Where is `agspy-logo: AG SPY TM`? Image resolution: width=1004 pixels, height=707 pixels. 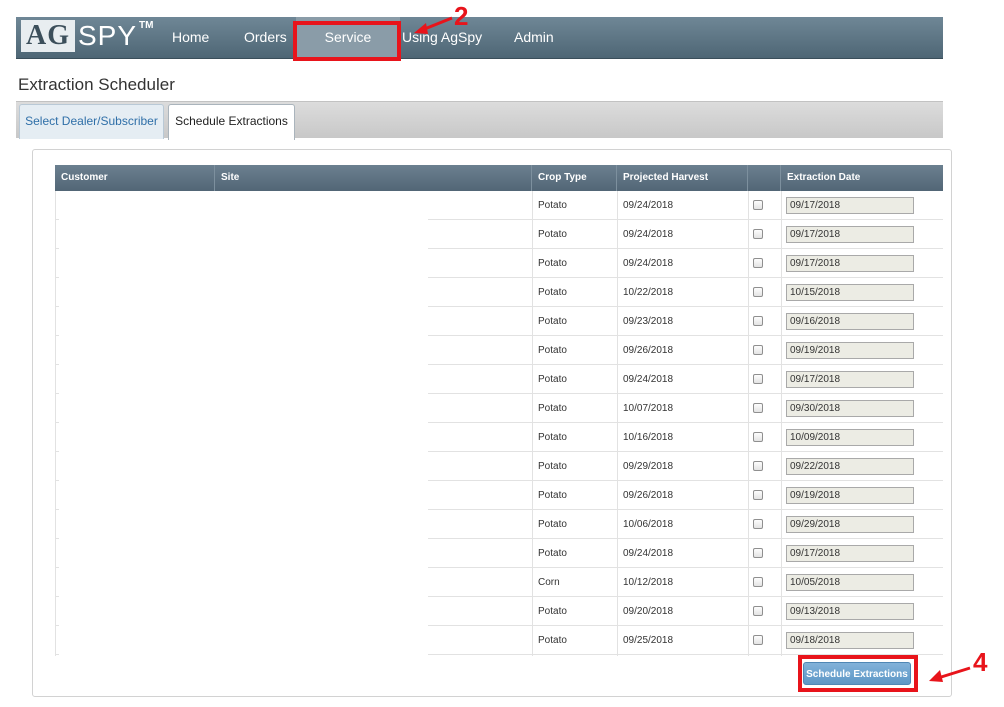
agspy-logo: AG SPY TM is located at coordinates (87, 37).